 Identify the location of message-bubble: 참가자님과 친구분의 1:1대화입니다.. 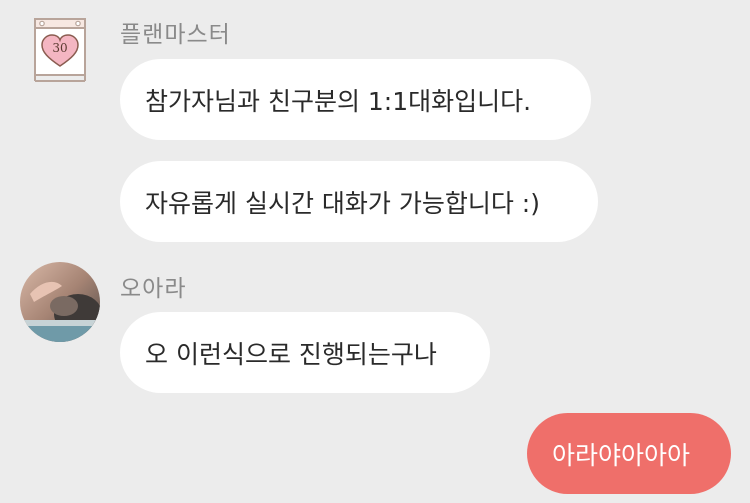
(355, 99).